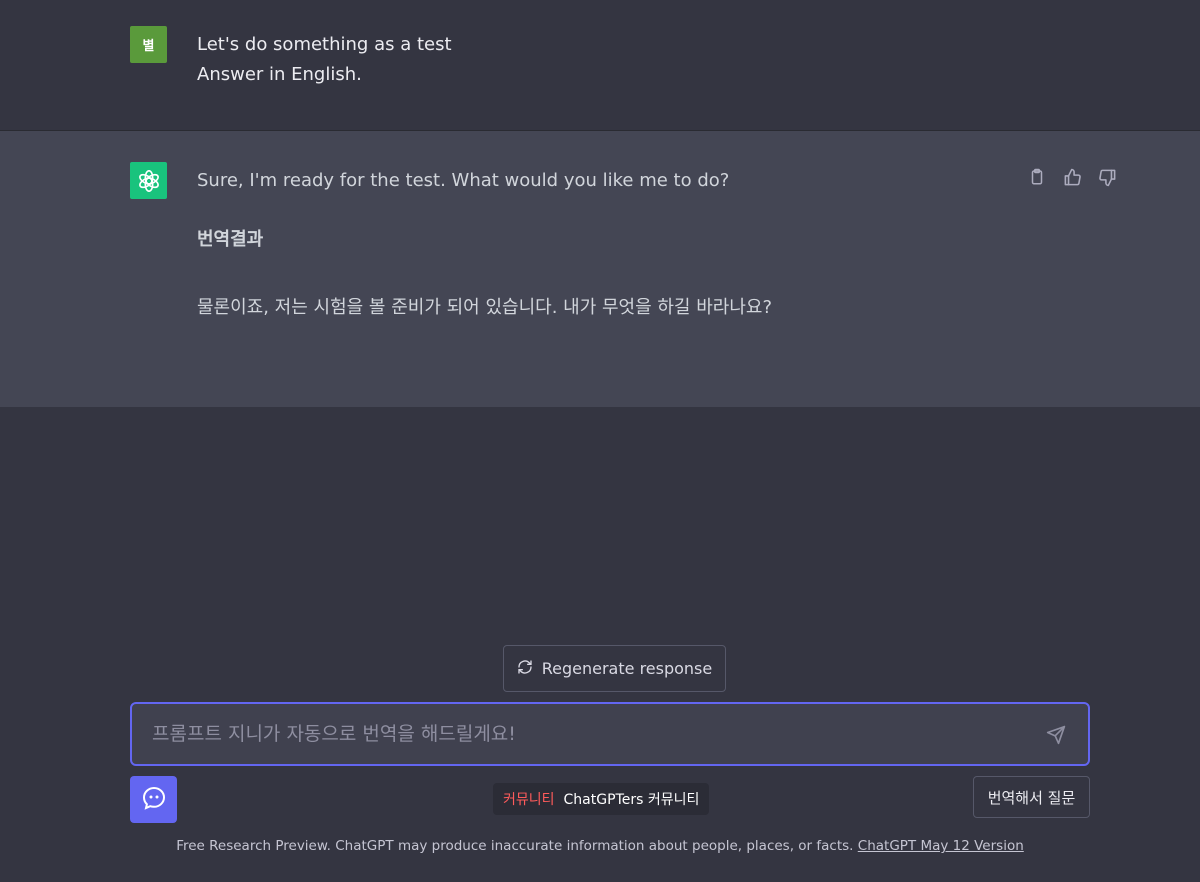  What do you see at coordinates (324, 44) in the screenshot?
I see `user-message-line-1: Let's do something as a test` at bounding box center [324, 44].